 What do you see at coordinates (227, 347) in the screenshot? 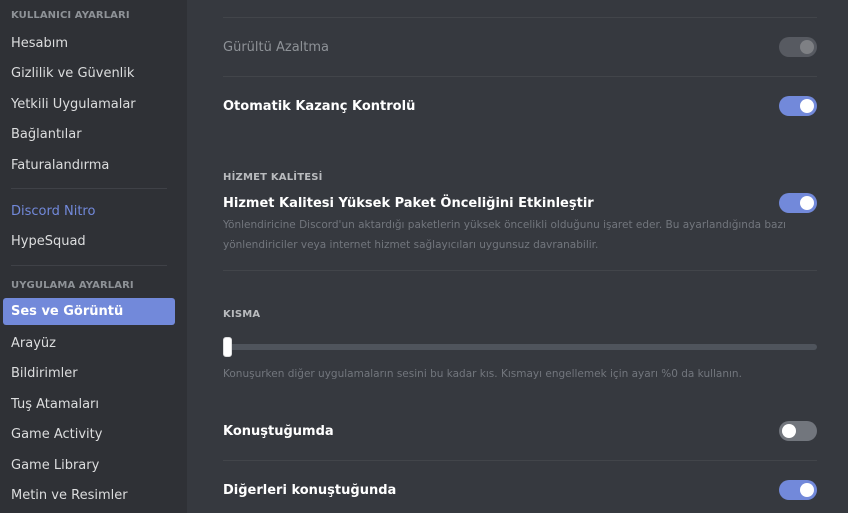
I see `attenuation-slider-handle` at bounding box center [227, 347].